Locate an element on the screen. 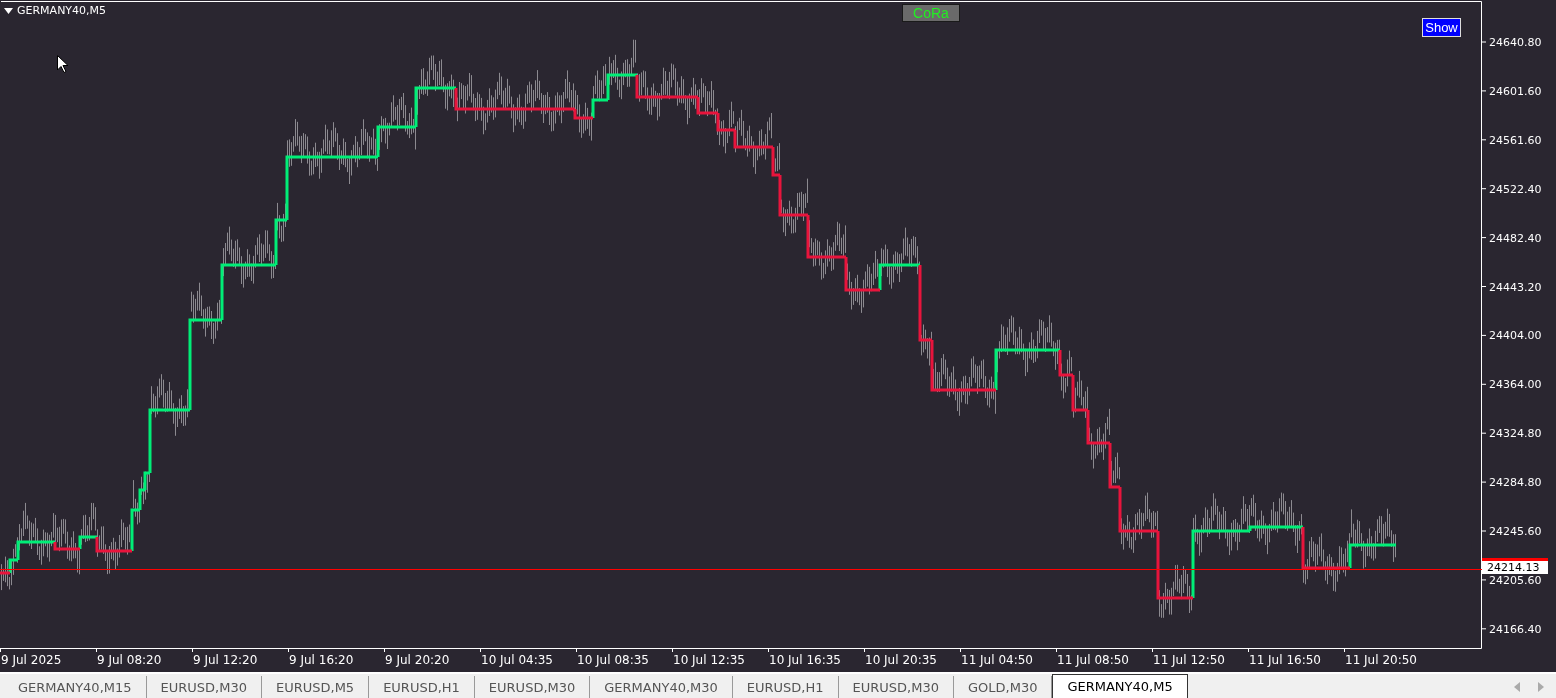  chart-tab: GERMANY40,M15 is located at coordinates (75, 687).